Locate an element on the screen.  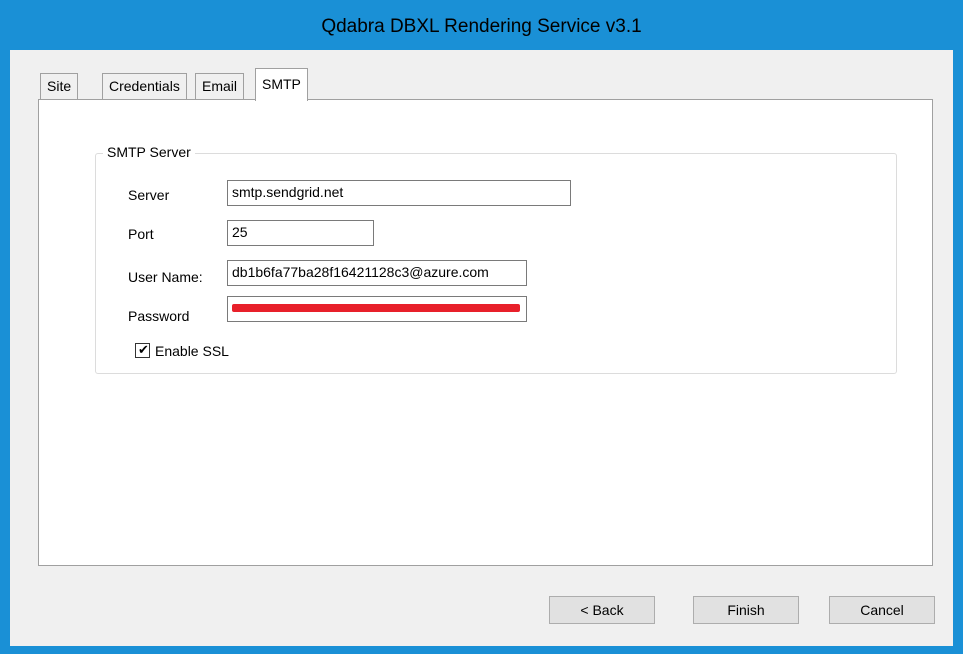
username-input: db1b6fa77ba28f16421128c3@azure.com is located at coordinates (377, 273).